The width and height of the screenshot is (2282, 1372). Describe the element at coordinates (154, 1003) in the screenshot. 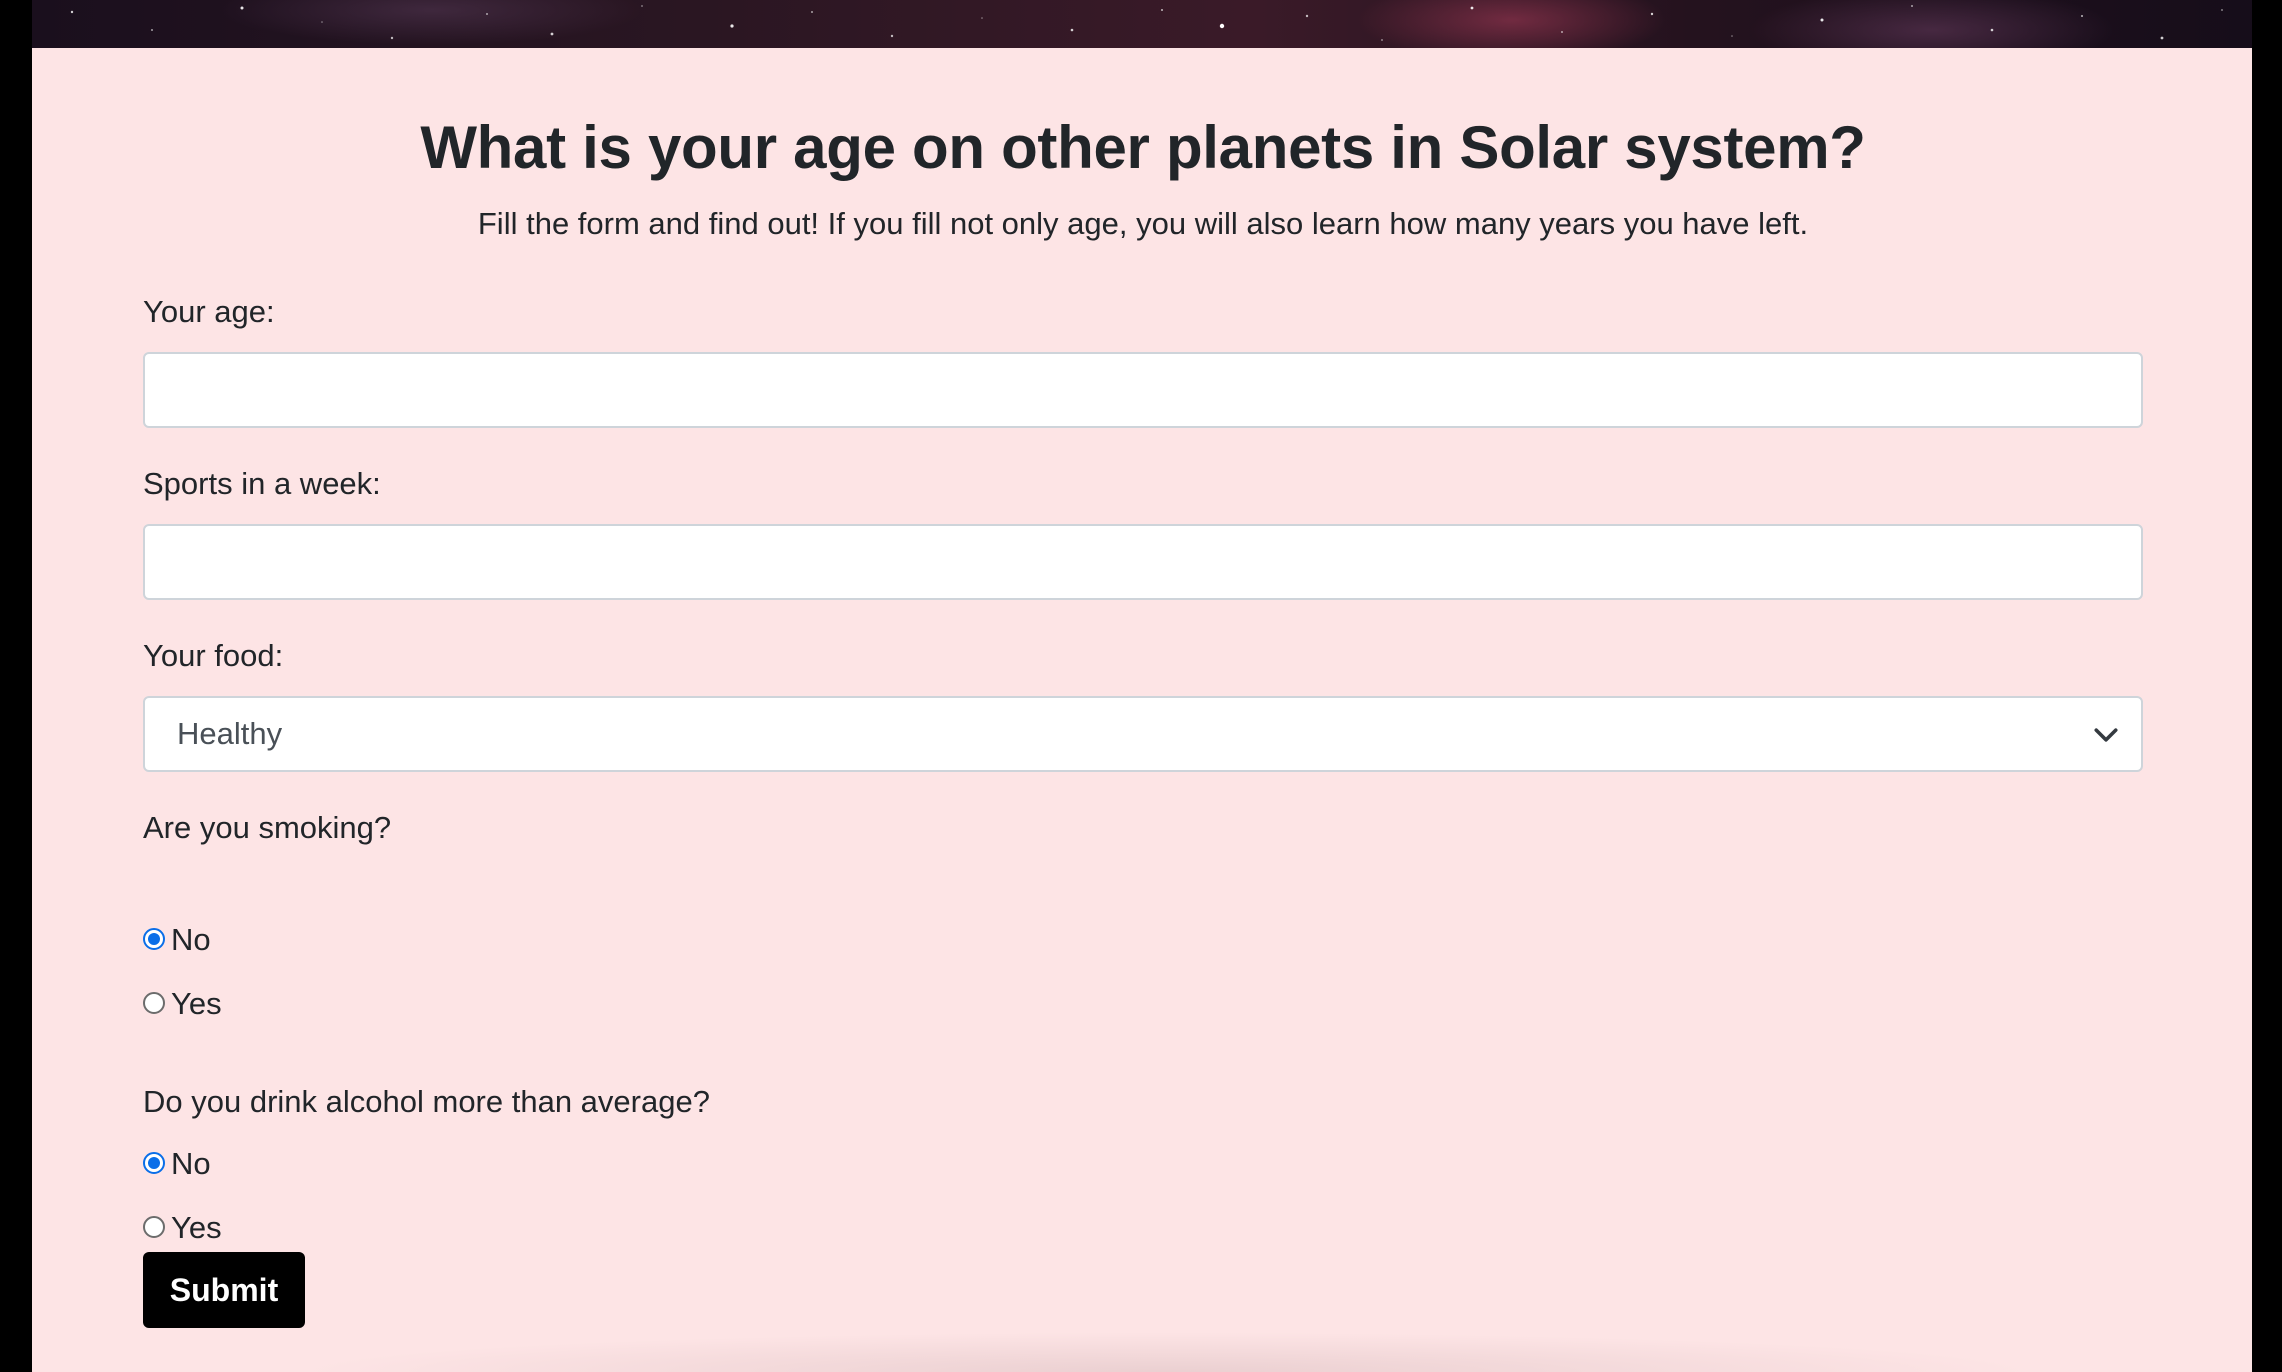

I see `smoking-yes-radio` at that location.